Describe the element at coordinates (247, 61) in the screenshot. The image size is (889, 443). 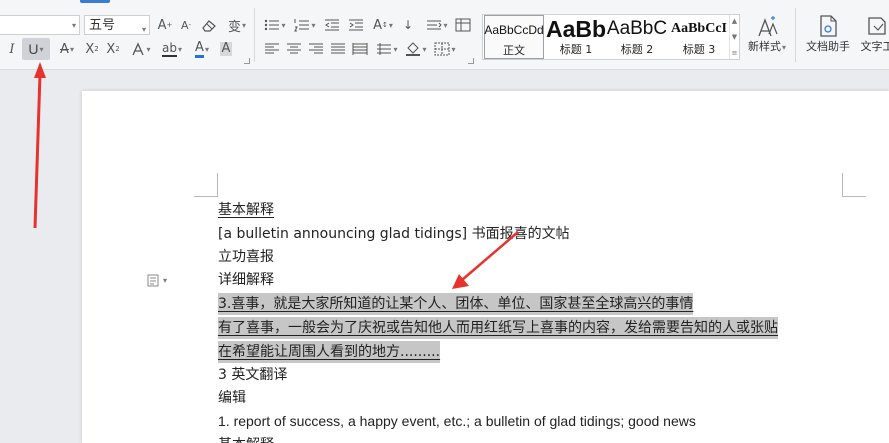
I see `font-dialog-launcher-icon` at that location.